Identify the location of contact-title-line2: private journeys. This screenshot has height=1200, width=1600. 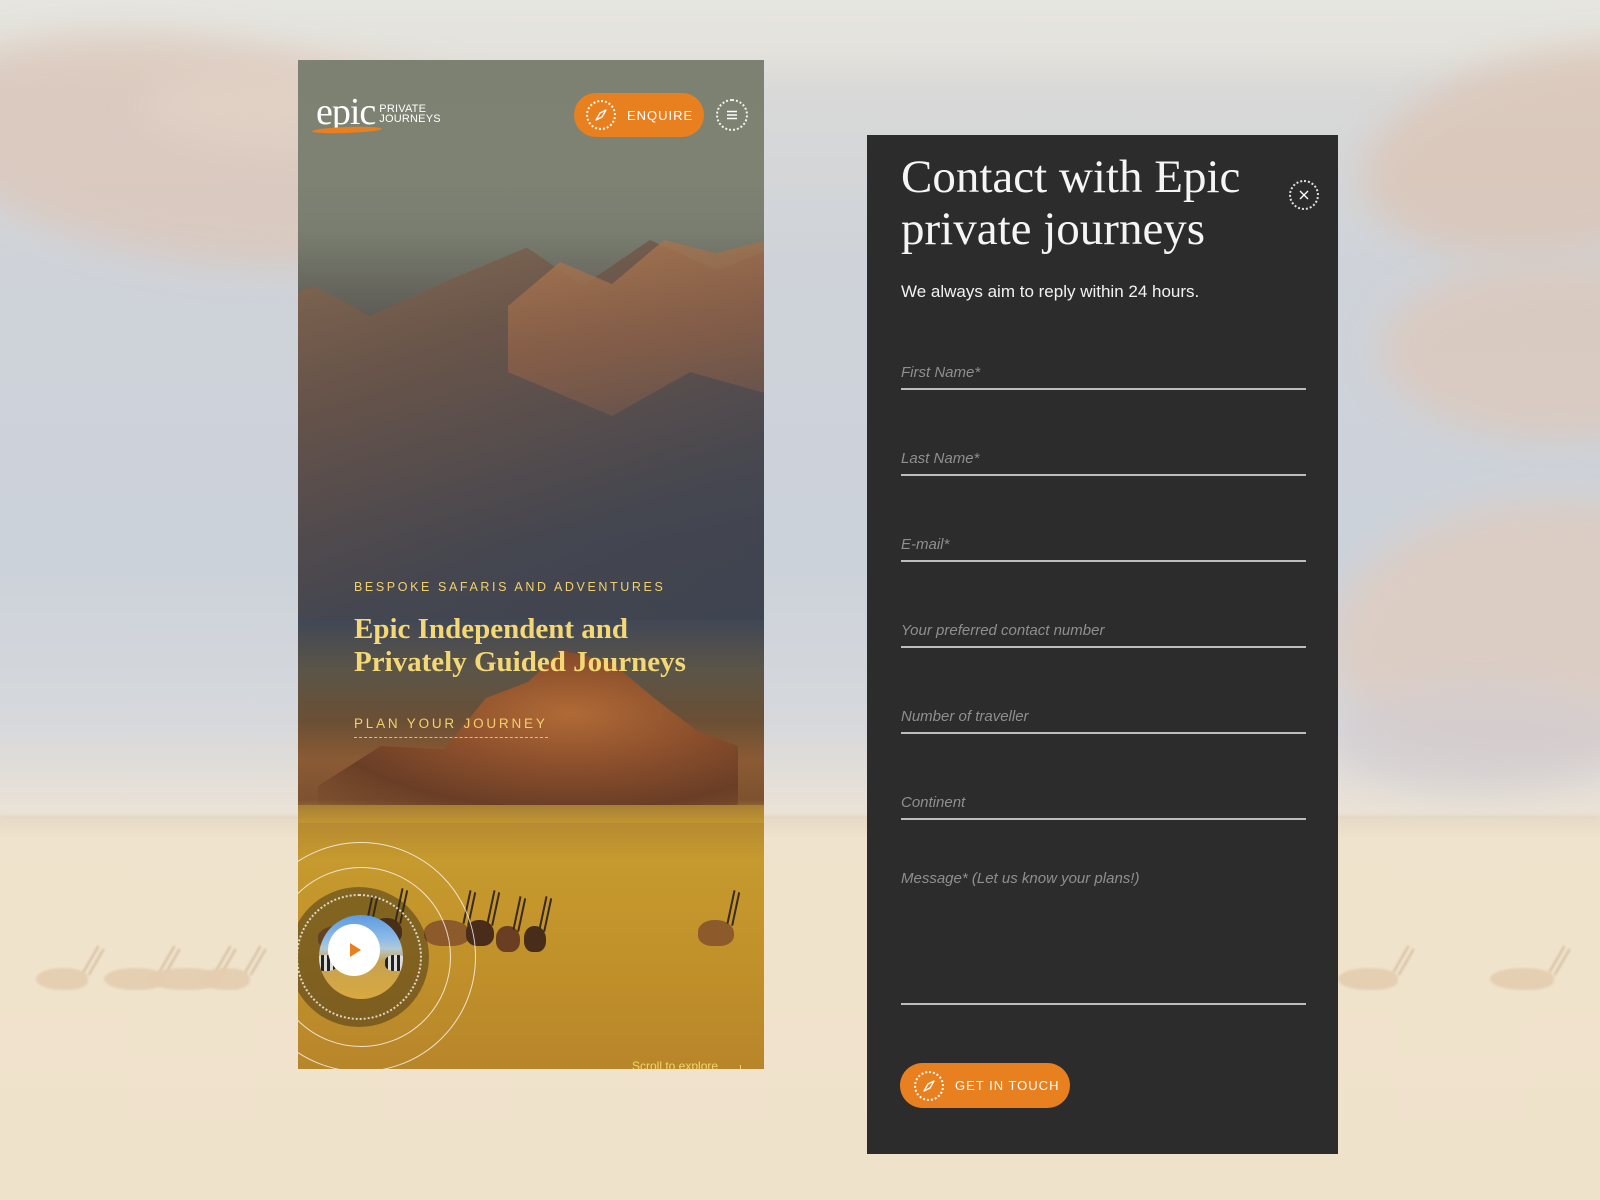
(1053, 229).